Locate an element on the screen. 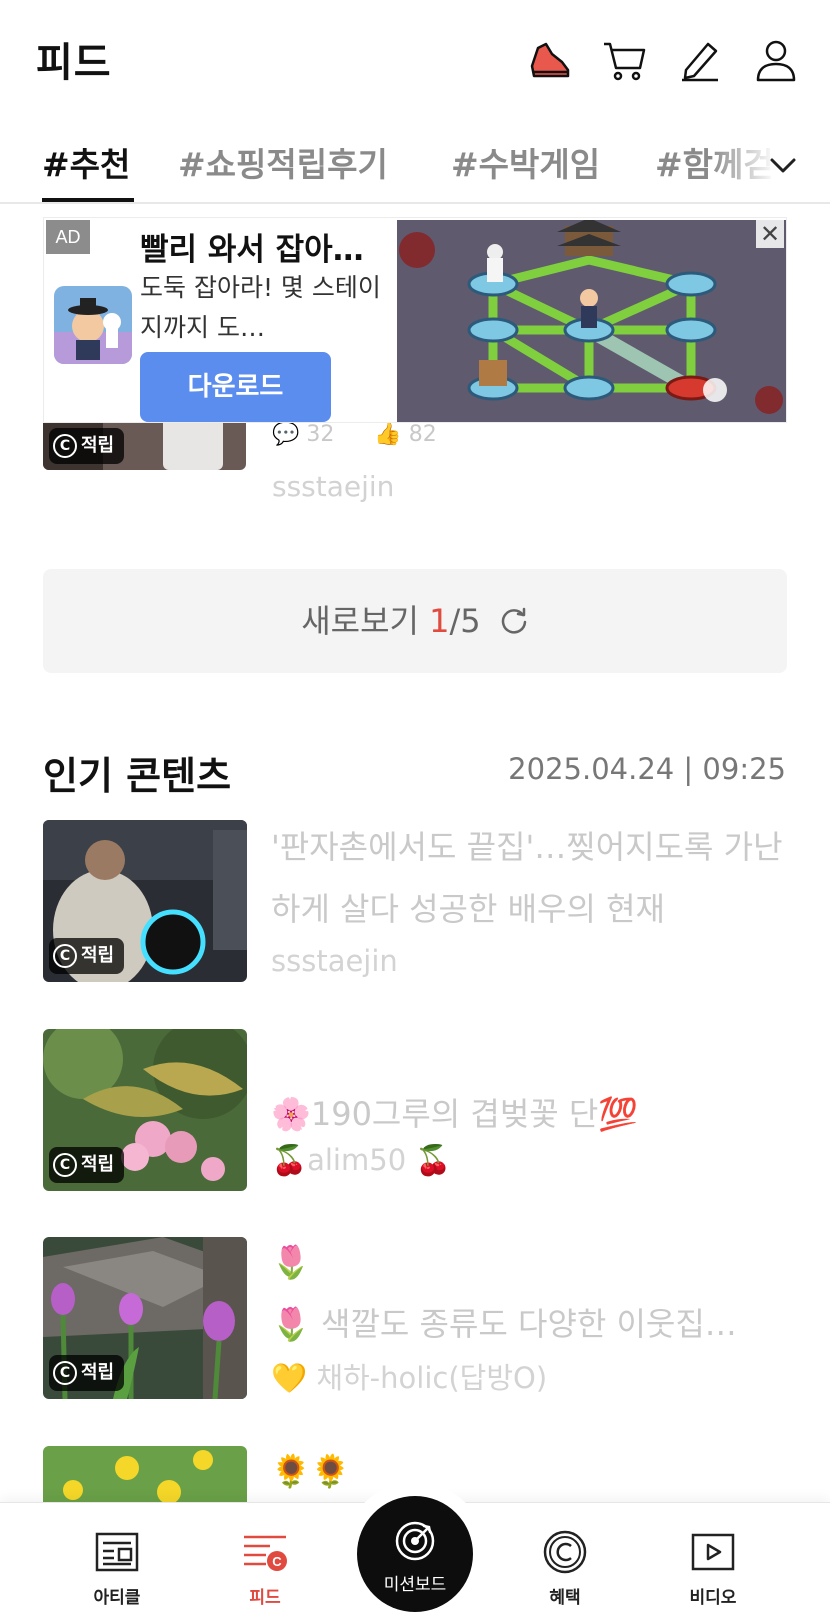 Image resolution: width=830 pixels, height=1624 pixels. ad-badge: AD is located at coordinates (68, 237).